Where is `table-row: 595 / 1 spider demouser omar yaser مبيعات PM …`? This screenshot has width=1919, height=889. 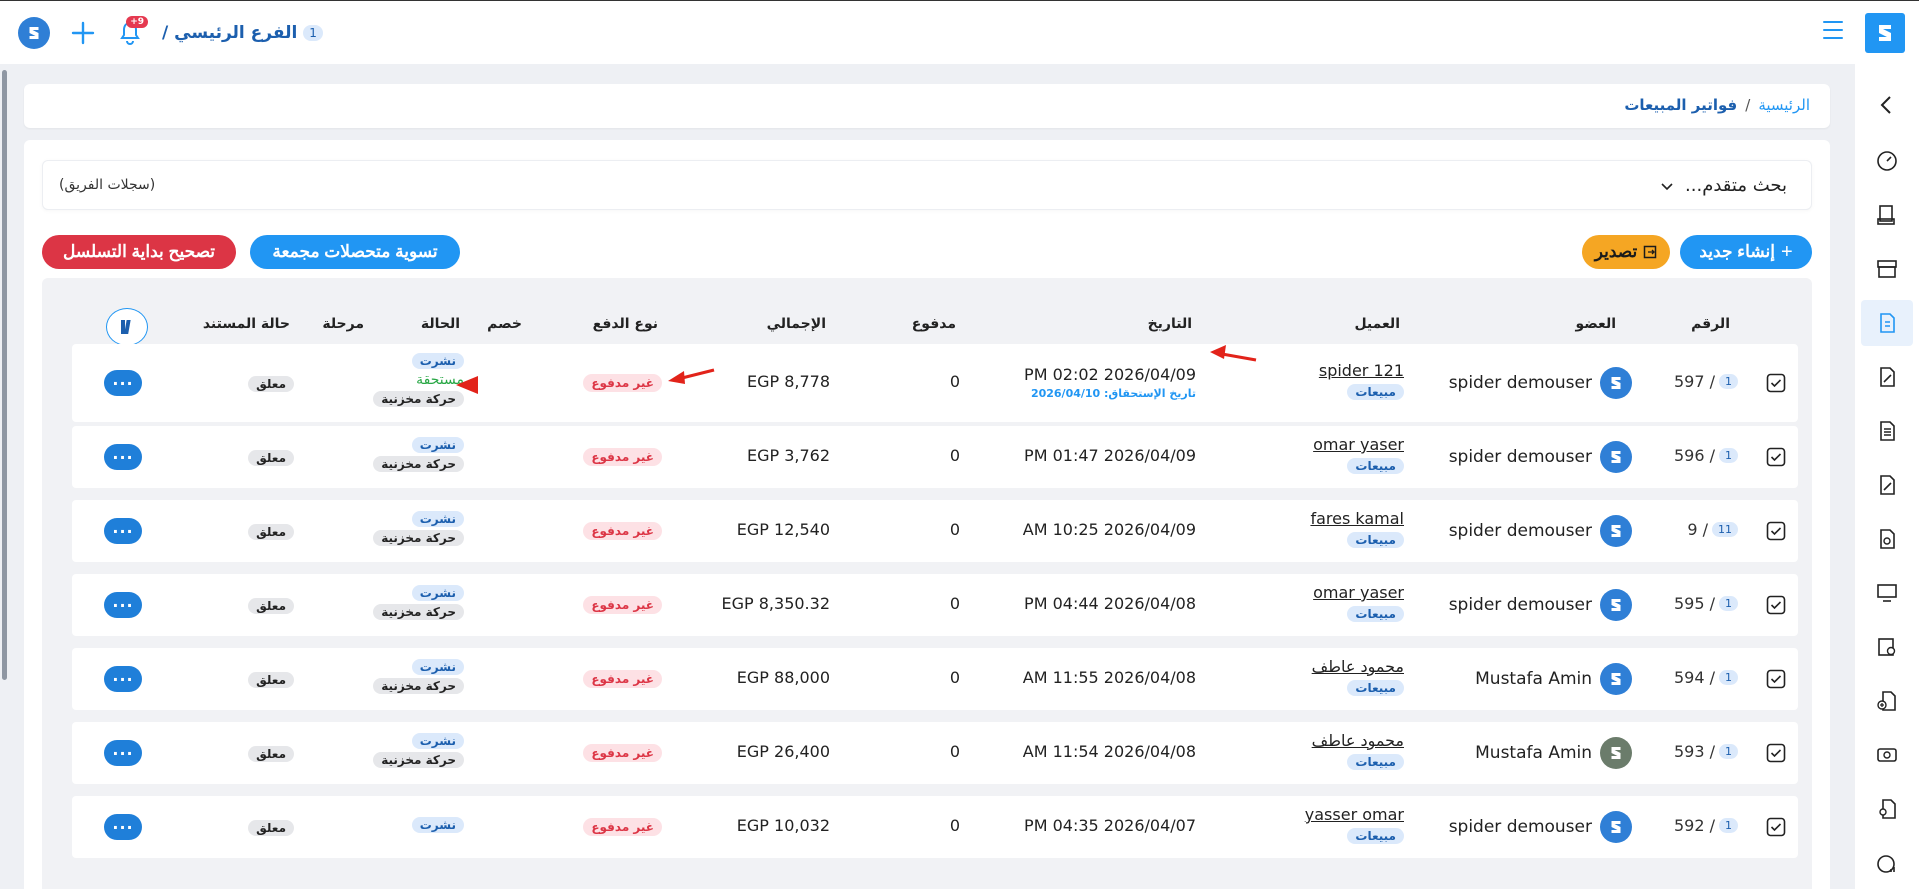
table-row: 595 / 1 spider demouser omar yaser مبيعات PM … is located at coordinates (935, 605).